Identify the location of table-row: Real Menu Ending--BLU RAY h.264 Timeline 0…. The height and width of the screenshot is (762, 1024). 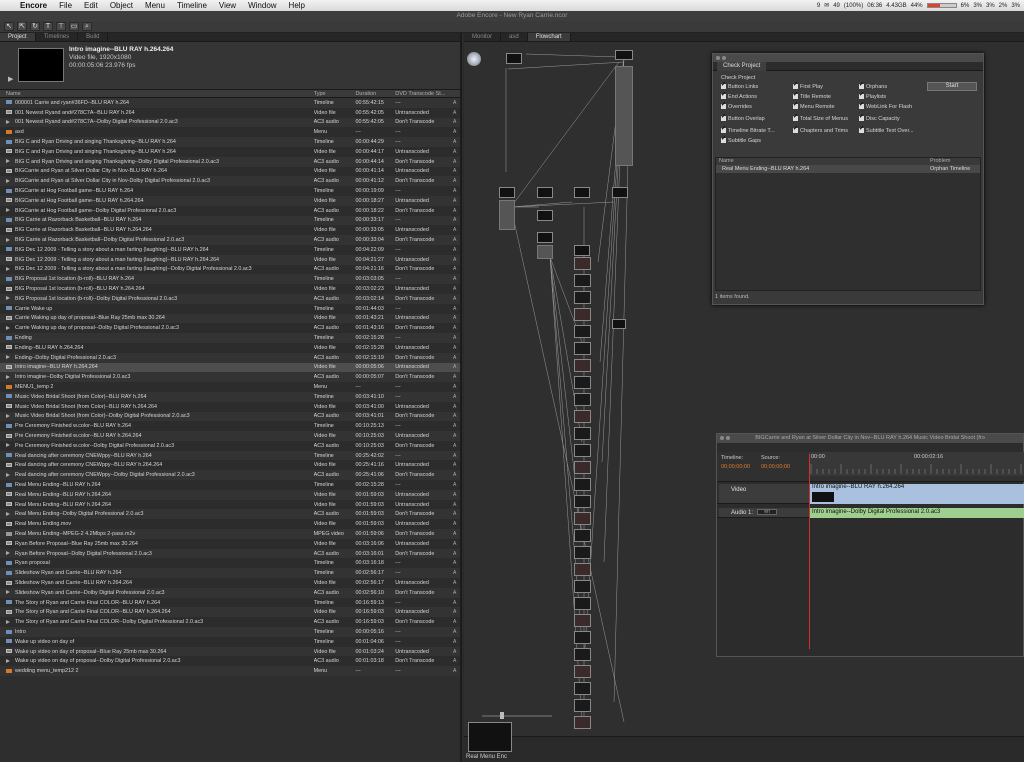
(230, 485).